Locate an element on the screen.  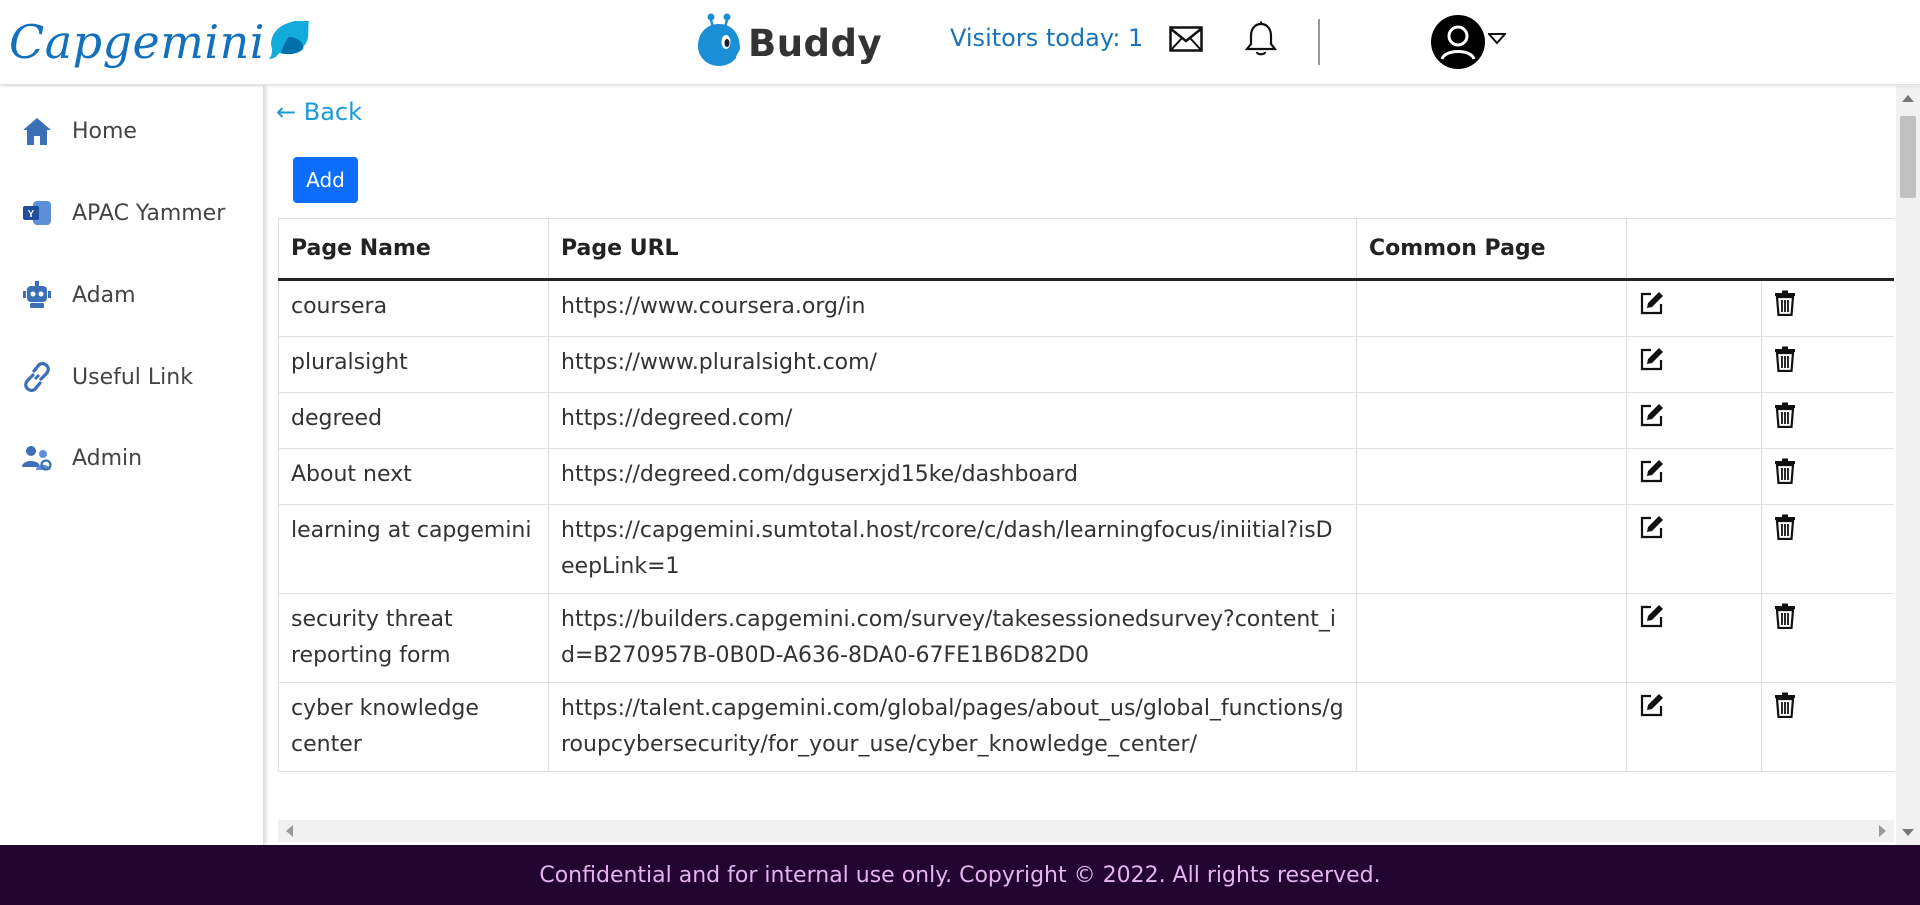
link-icon is located at coordinates (37, 377).